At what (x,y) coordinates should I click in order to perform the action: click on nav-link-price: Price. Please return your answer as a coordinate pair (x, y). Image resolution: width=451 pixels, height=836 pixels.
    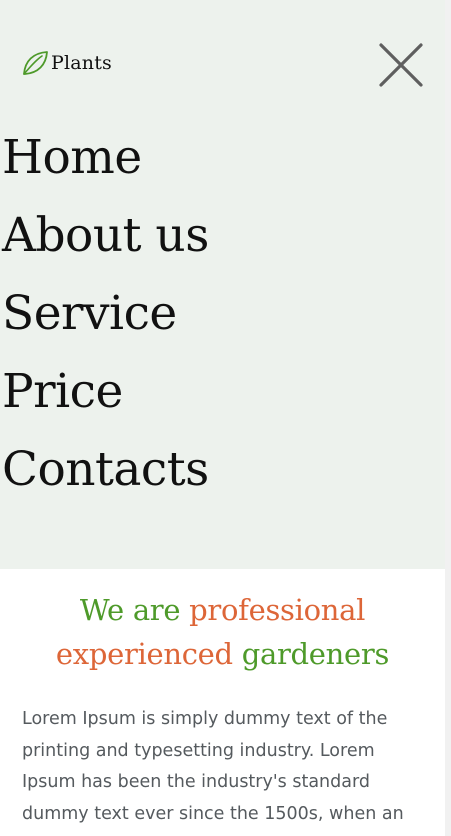
    Looking at the image, I should click on (61, 392).